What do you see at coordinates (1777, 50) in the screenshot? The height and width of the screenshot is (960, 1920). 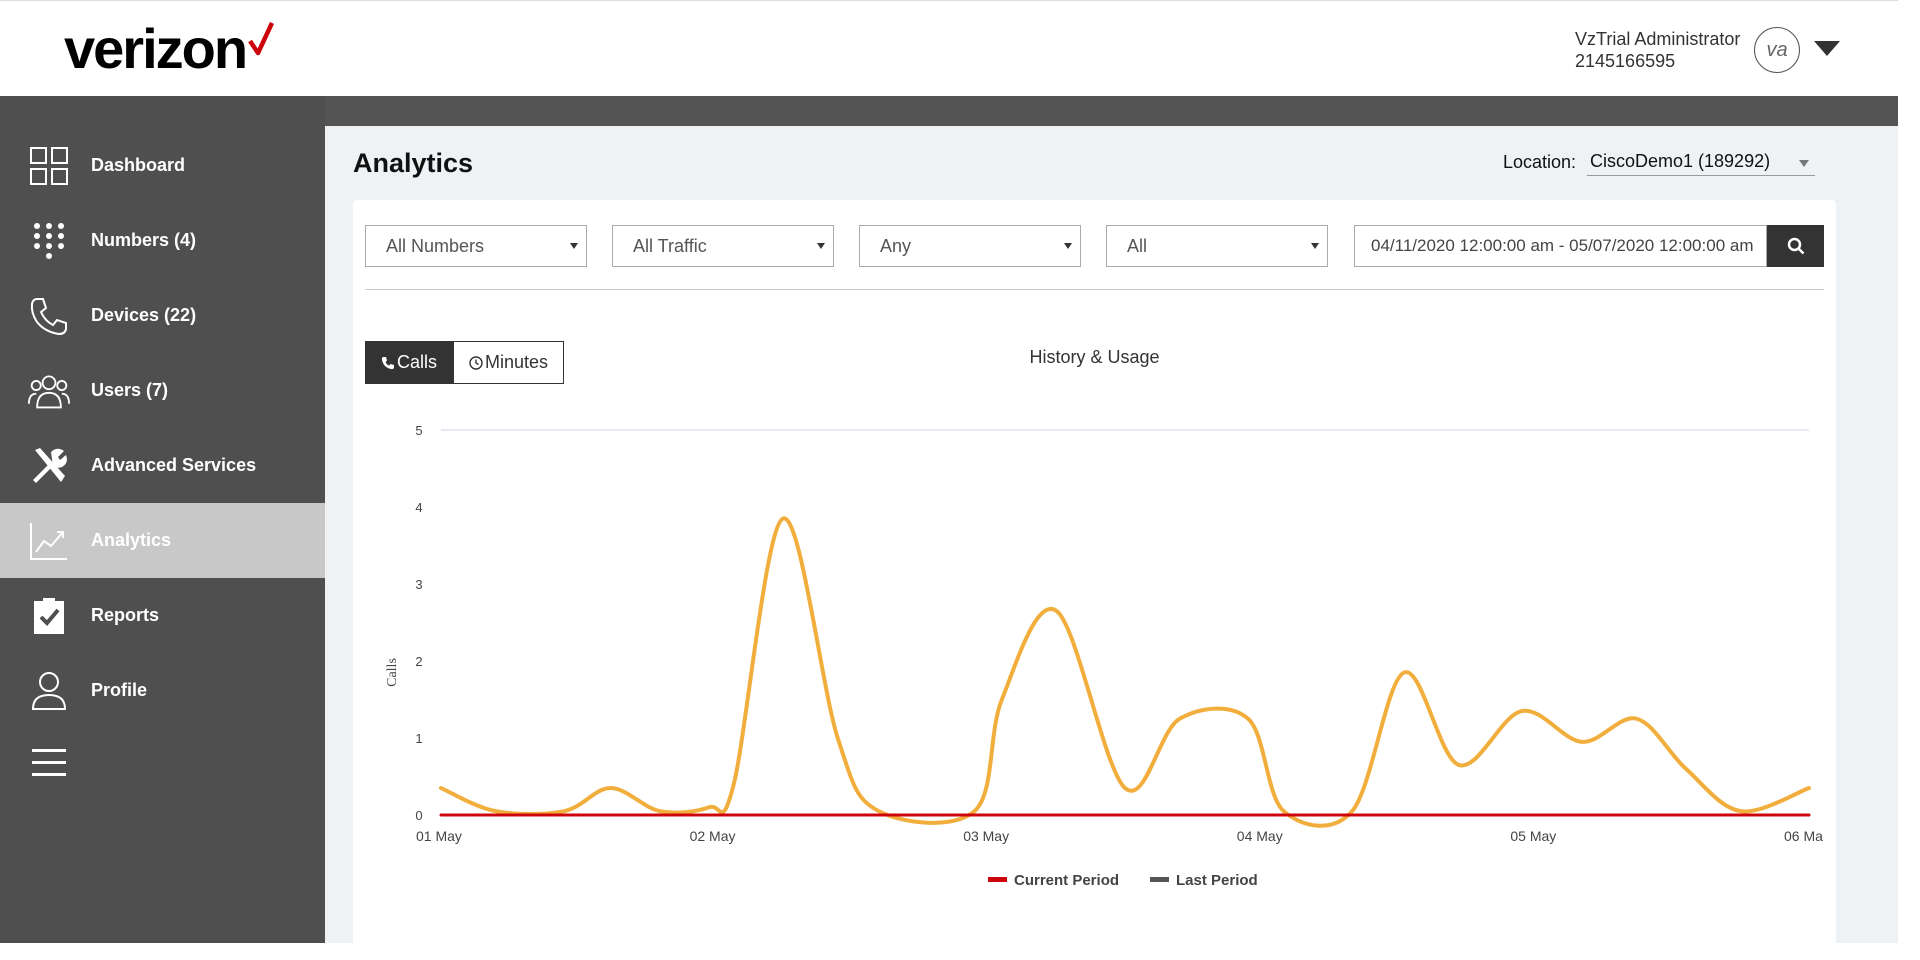 I see `avatar: va` at bounding box center [1777, 50].